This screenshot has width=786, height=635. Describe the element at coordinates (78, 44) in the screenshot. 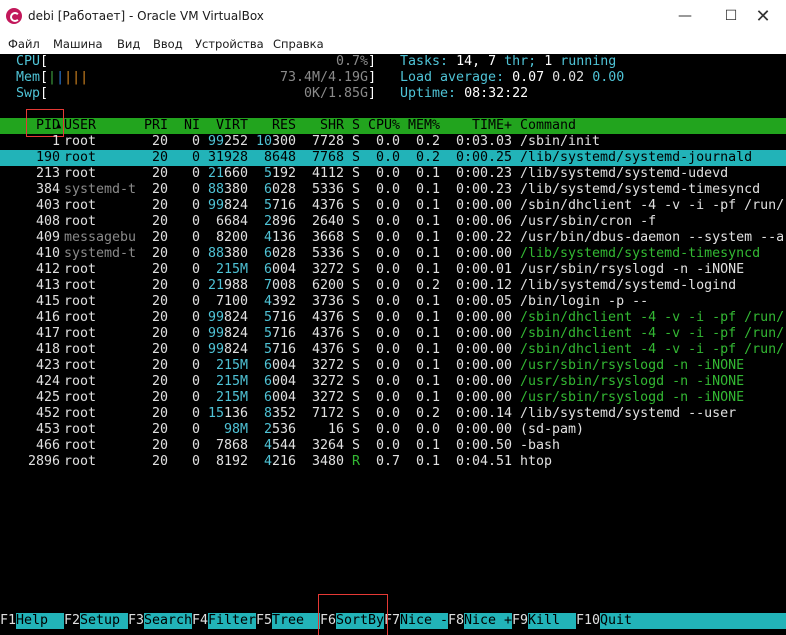

I see `menu-machine: Машина` at that location.